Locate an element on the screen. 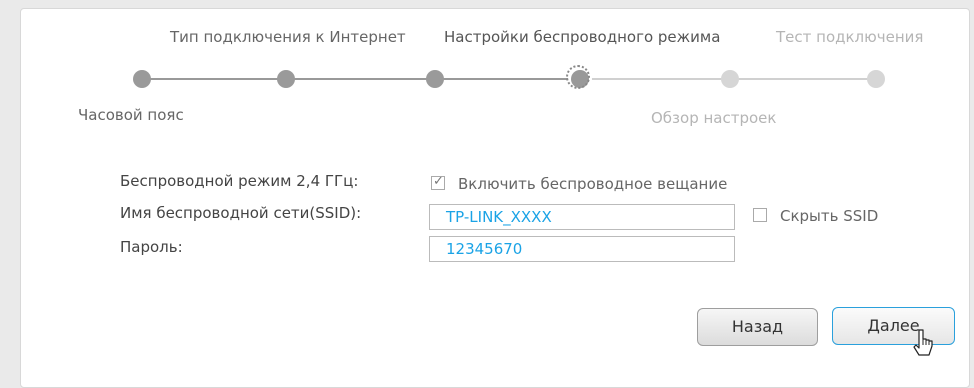  step-dot-timezone is located at coordinates (142, 79).